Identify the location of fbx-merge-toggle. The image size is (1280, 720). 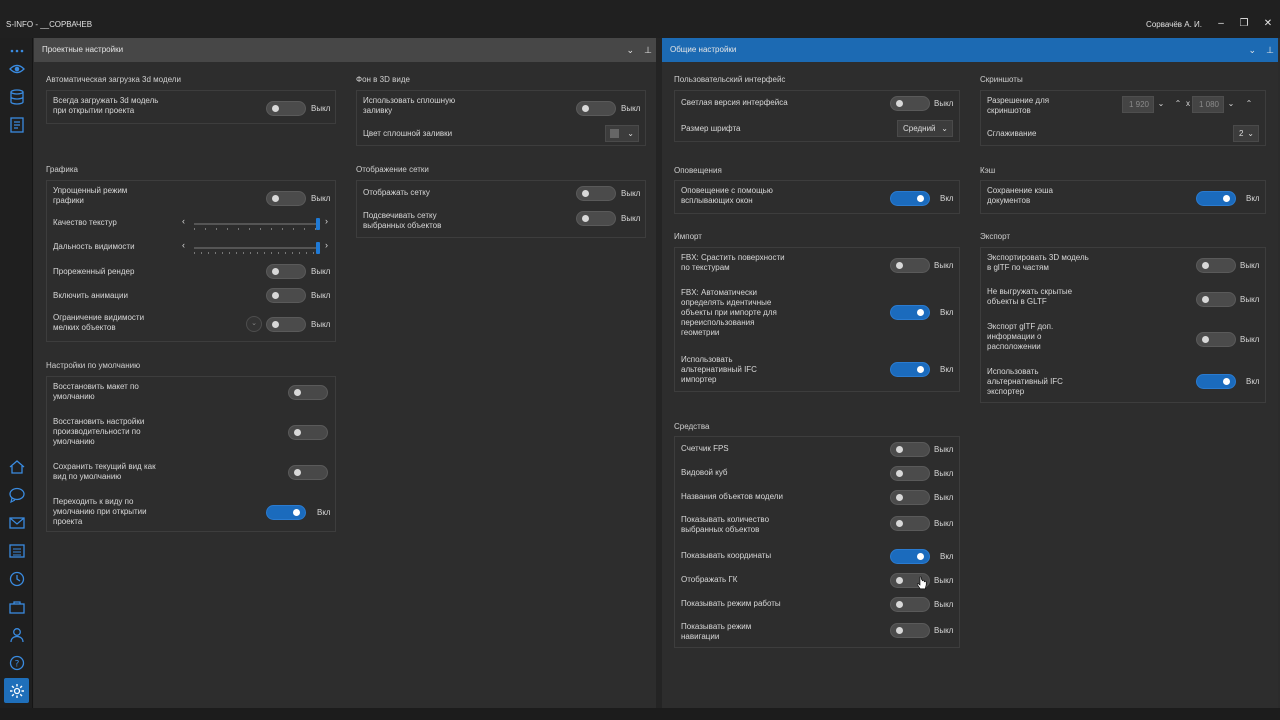
(910, 265).